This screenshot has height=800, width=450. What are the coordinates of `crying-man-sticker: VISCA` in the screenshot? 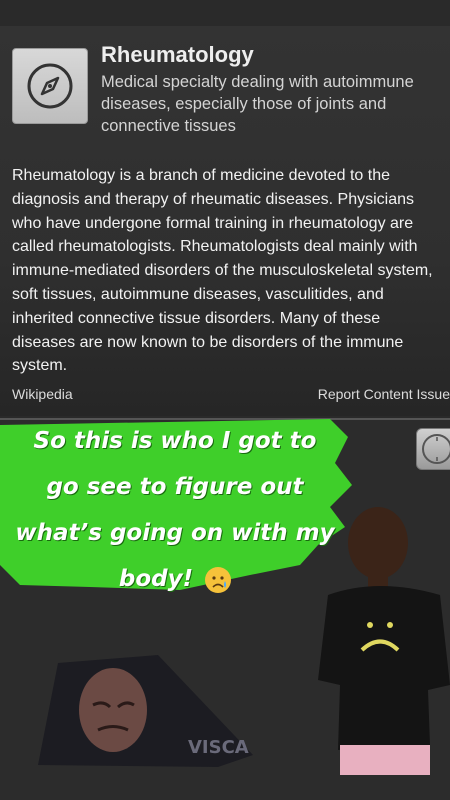 It's located at (145, 711).